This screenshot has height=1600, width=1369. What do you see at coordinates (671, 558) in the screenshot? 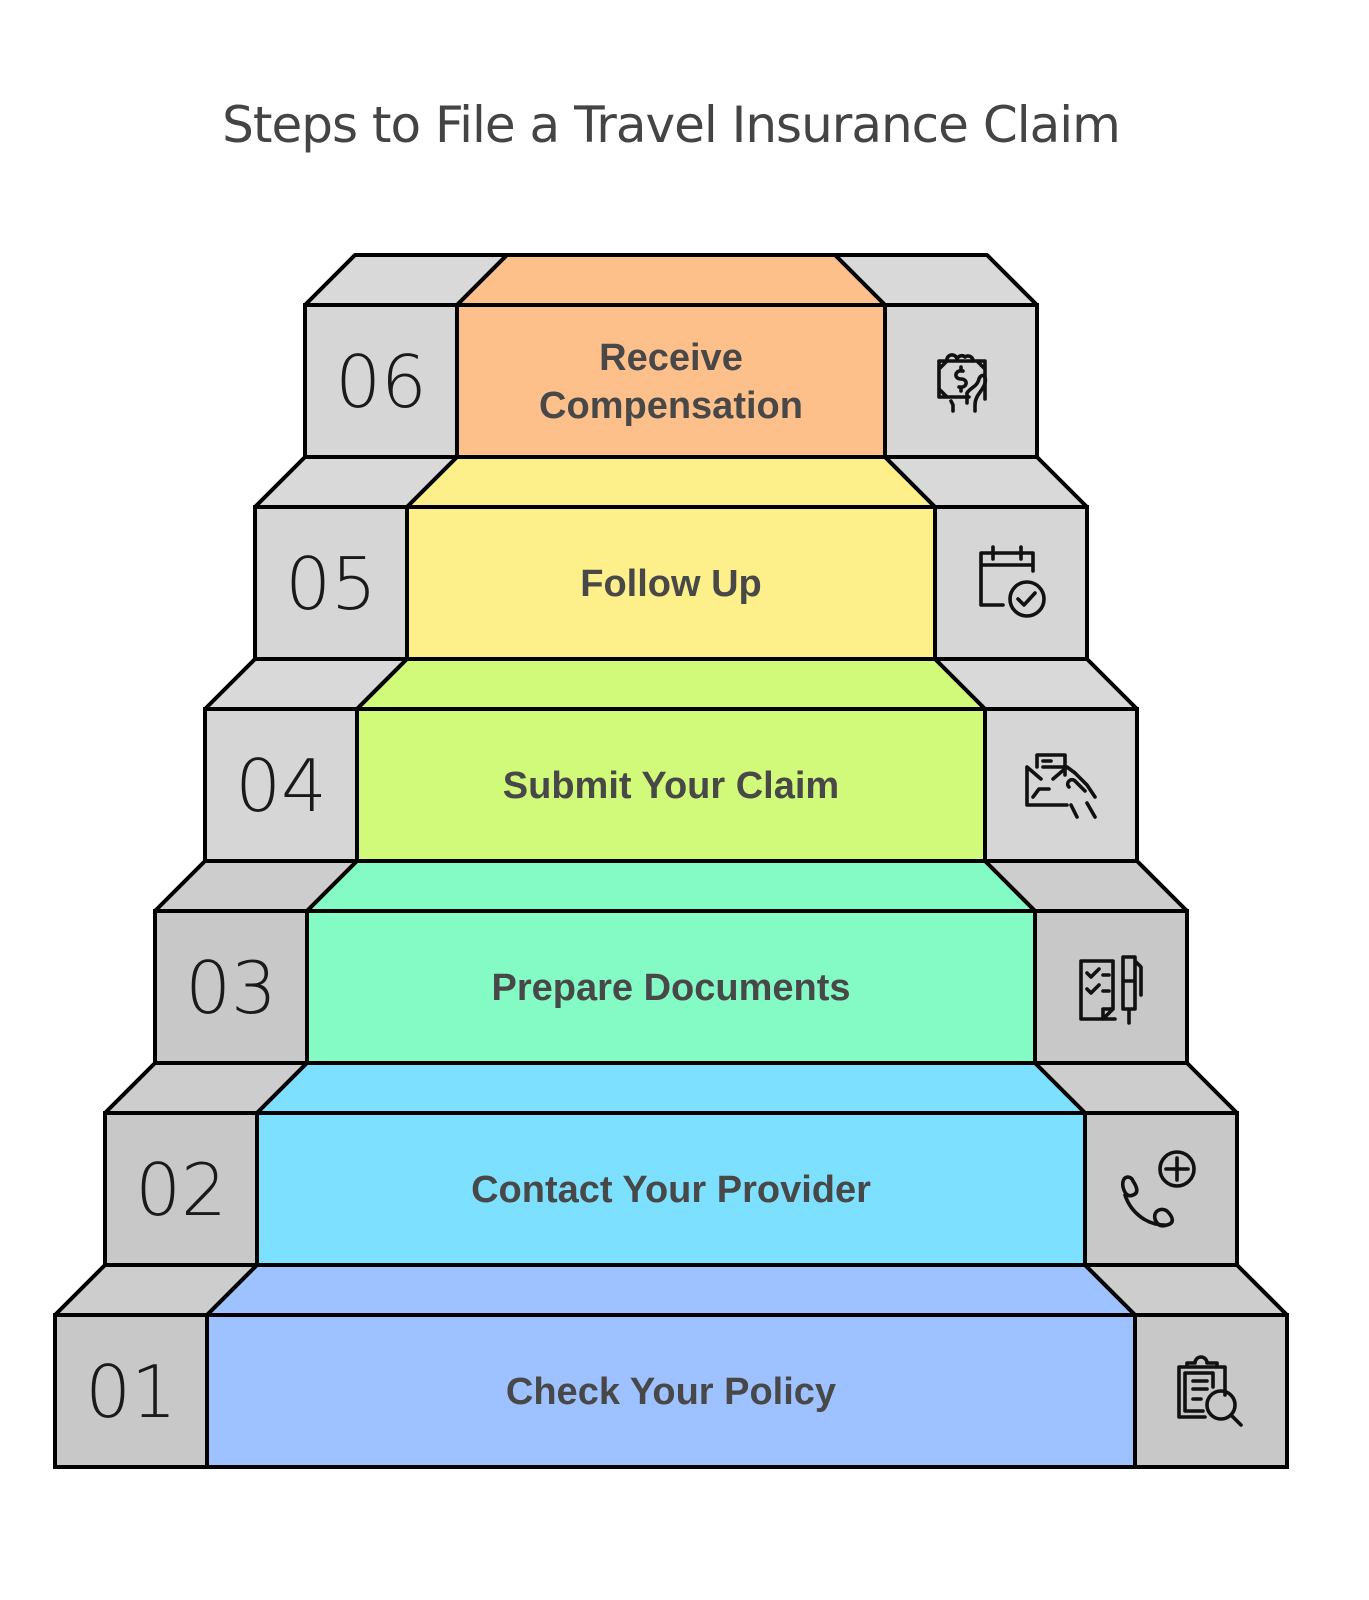
I see `step-05: 05 Follow Up` at bounding box center [671, 558].